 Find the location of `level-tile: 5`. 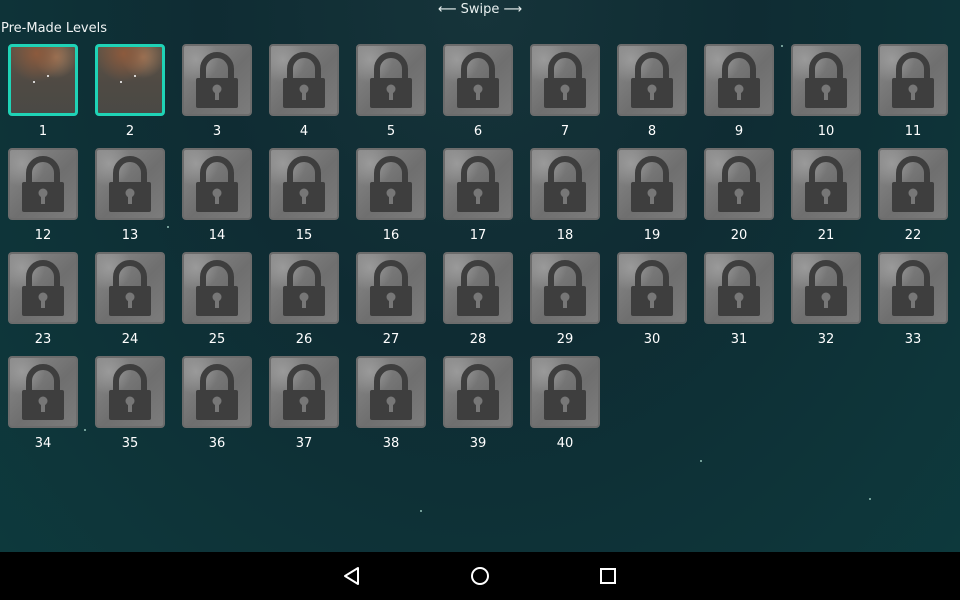

level-tile: 5 is located at coordinates (391, 91).